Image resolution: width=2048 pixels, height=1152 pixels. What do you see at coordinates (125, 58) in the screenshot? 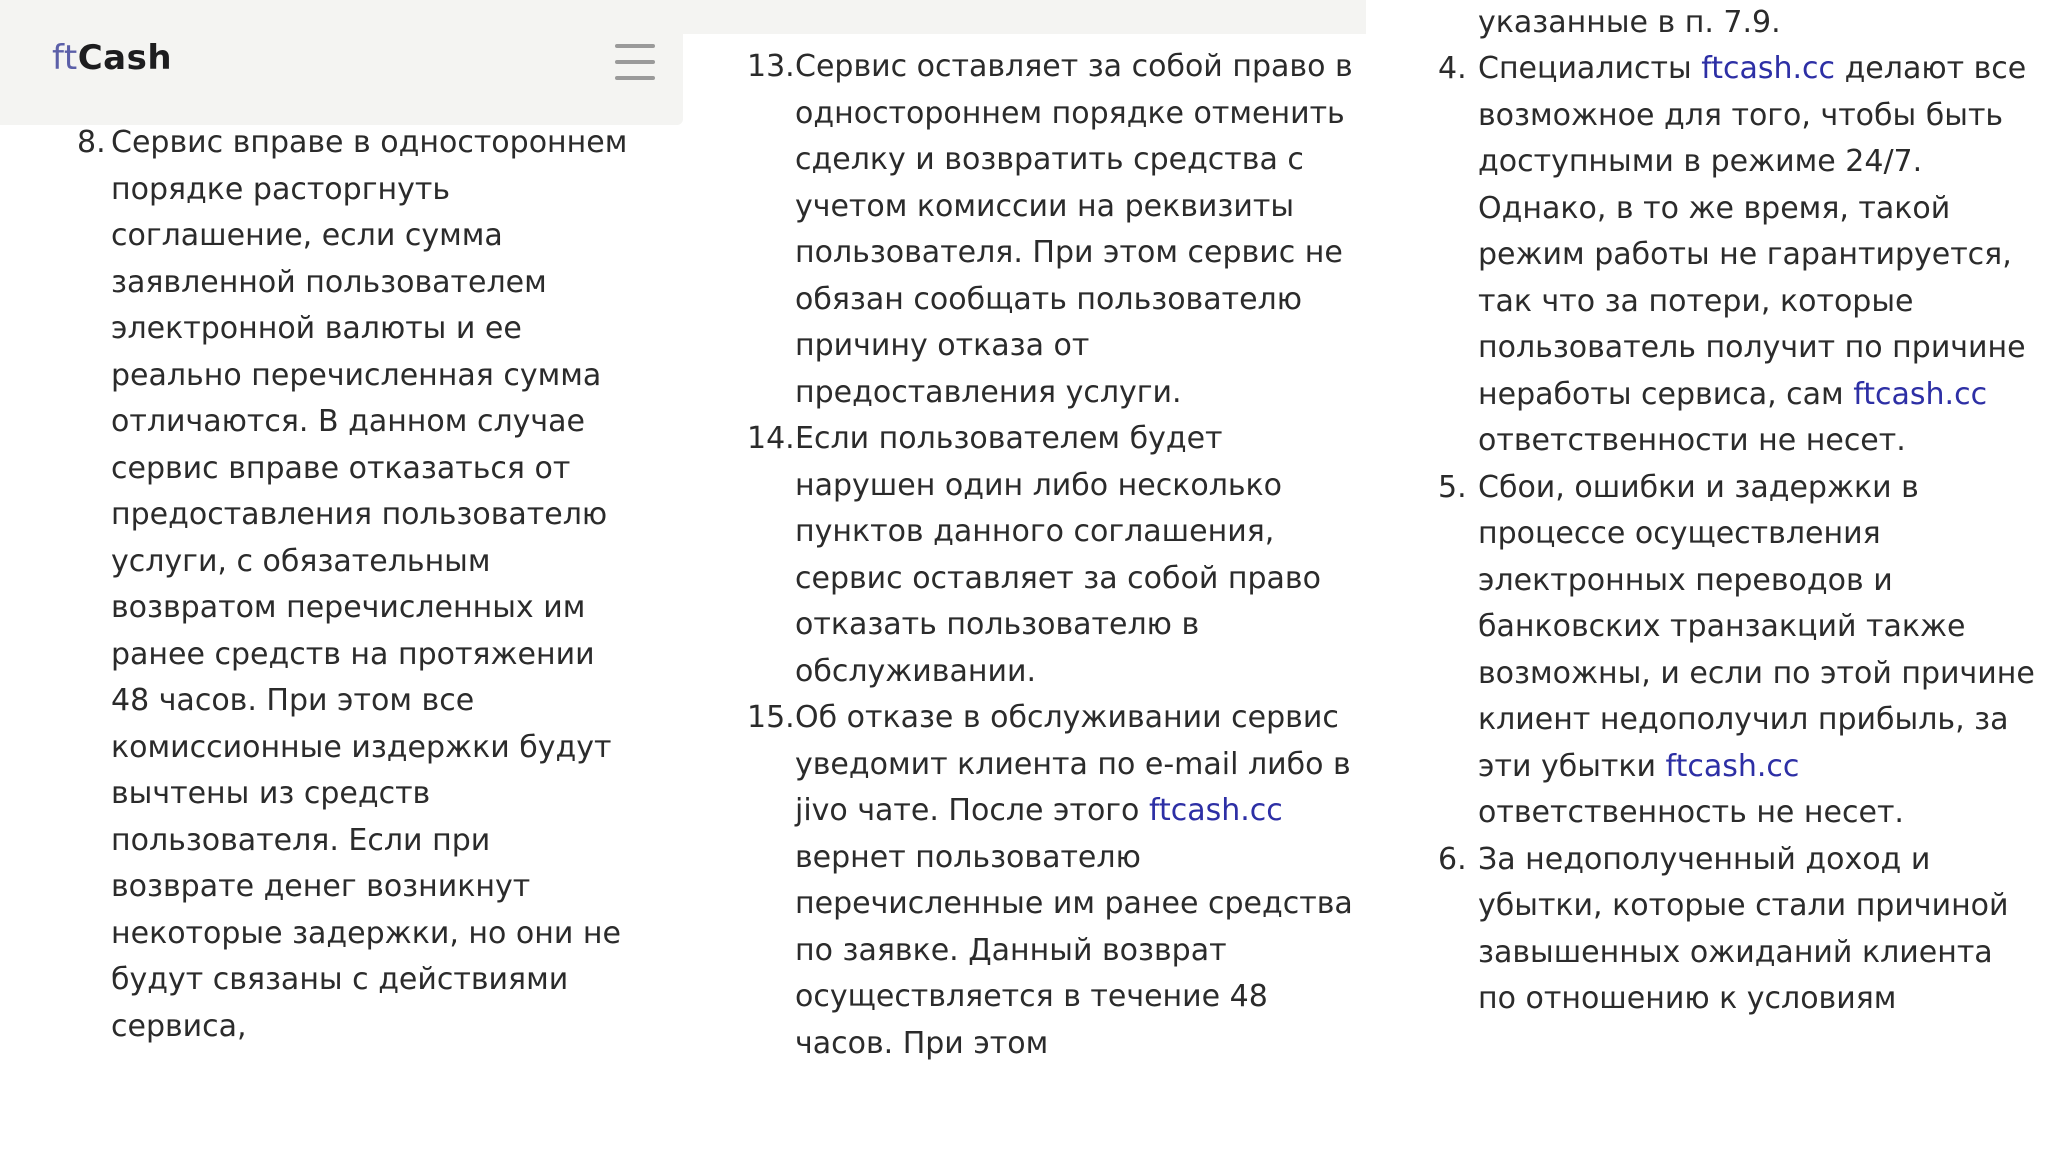
I see `logo-suffix: Cash` at bounding box center [125, 58].